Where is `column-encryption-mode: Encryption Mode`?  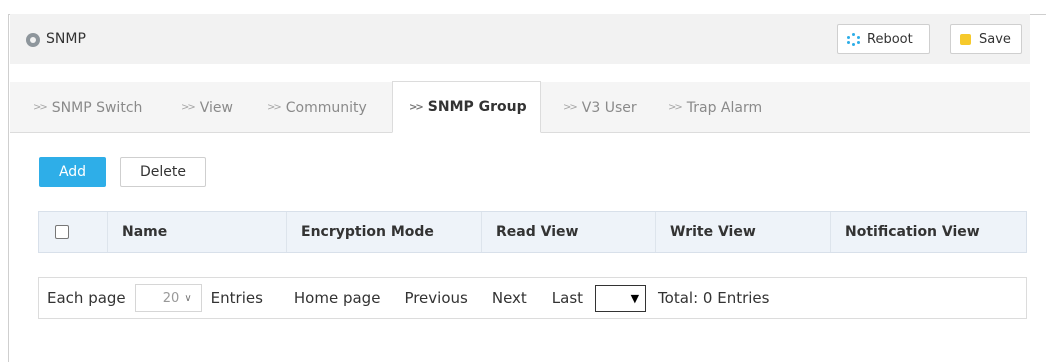 column-encryption-mode: Encryption Mode is located at coordinates (383, 232).